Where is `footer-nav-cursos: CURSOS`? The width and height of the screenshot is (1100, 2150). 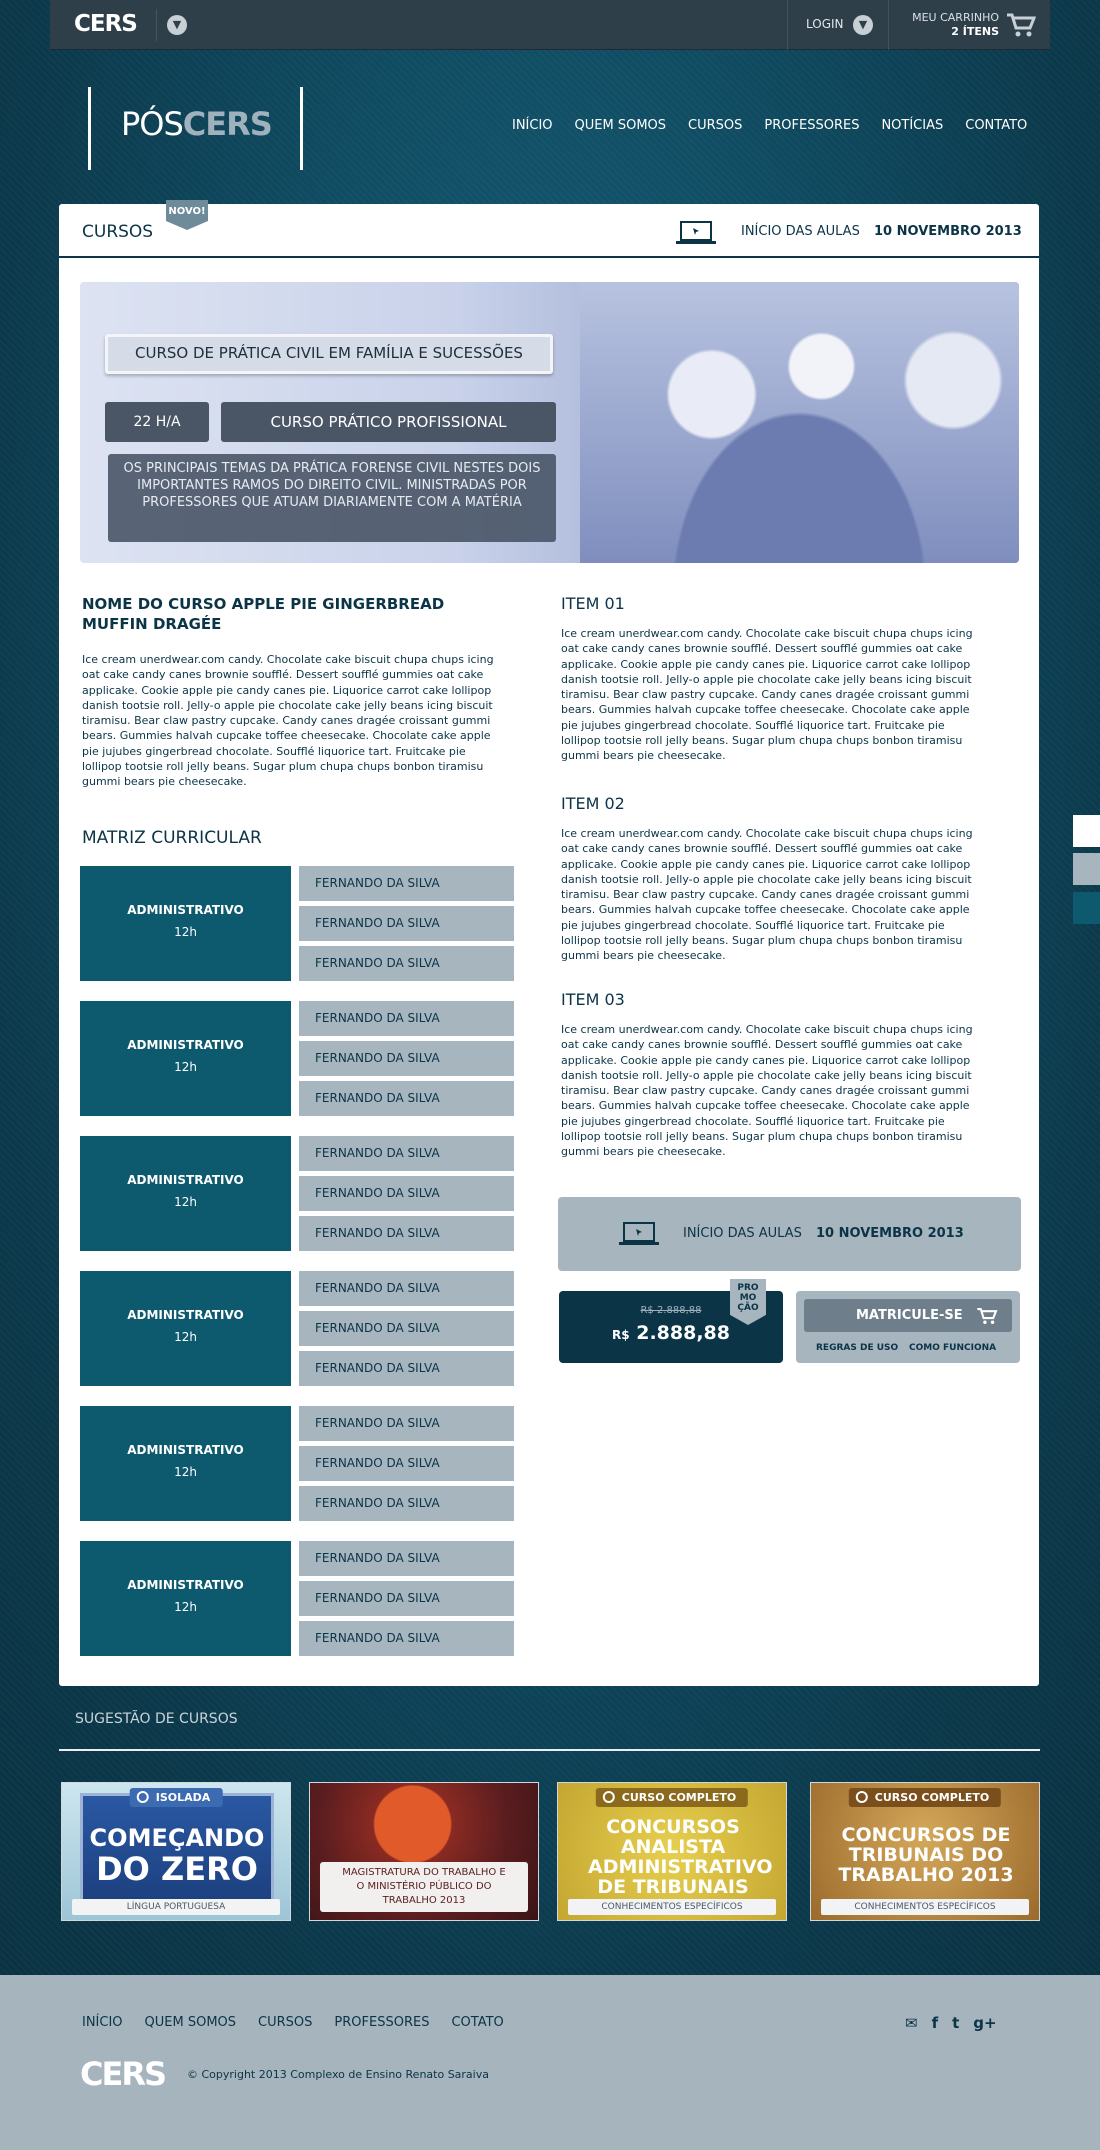
footer-nav-cursos: CURSOS is located at coordinates (285, 2022).